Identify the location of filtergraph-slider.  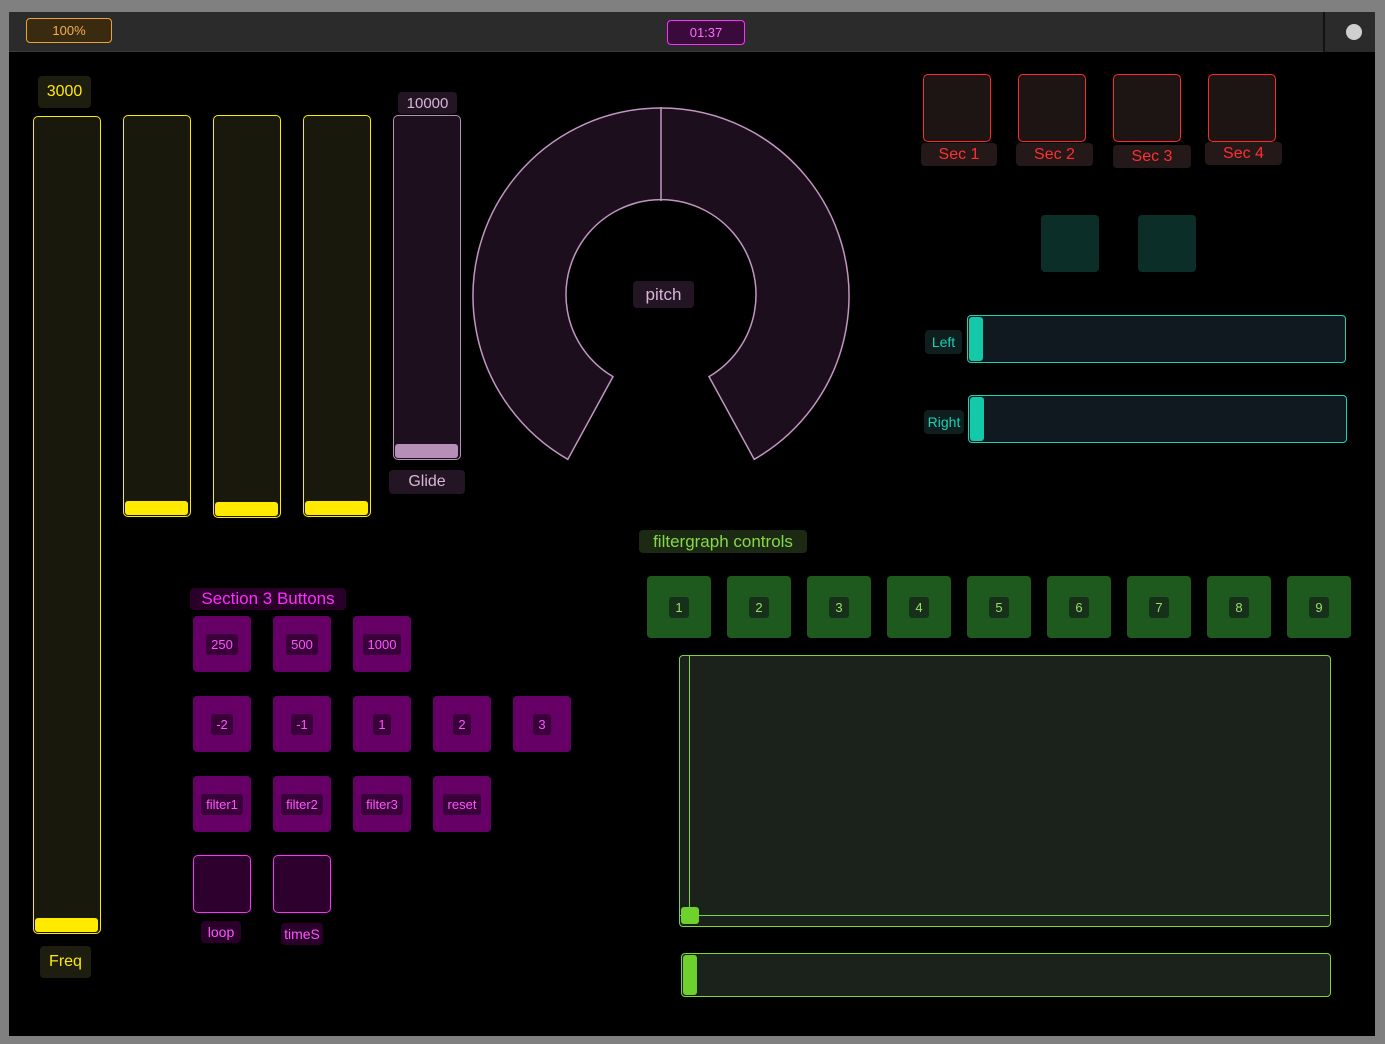
(1006, 975).